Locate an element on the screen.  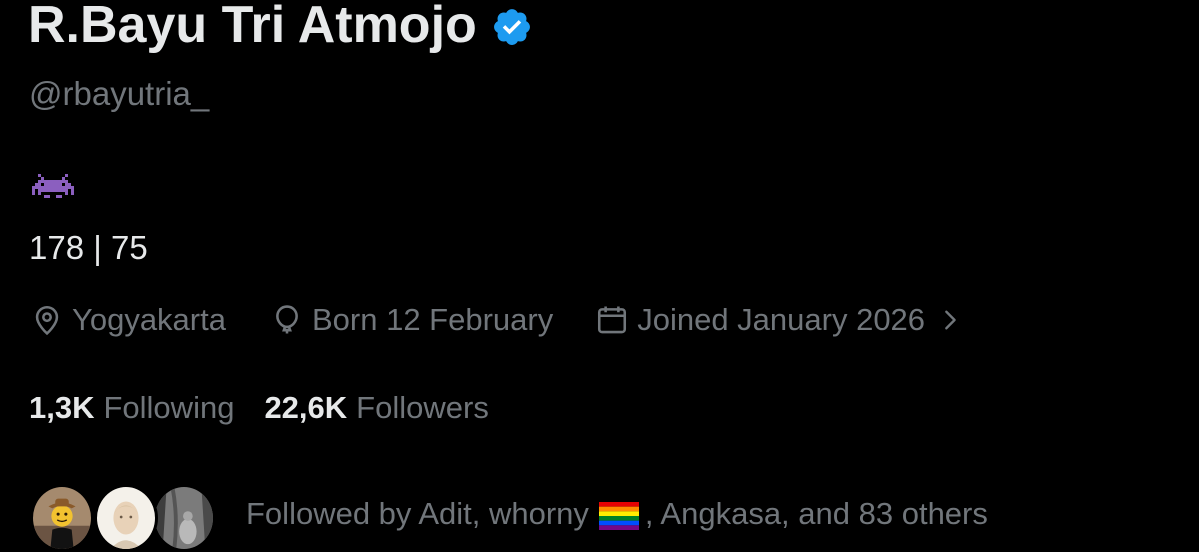
location-text: Yogyakarta is located at coordinates (149, 319).